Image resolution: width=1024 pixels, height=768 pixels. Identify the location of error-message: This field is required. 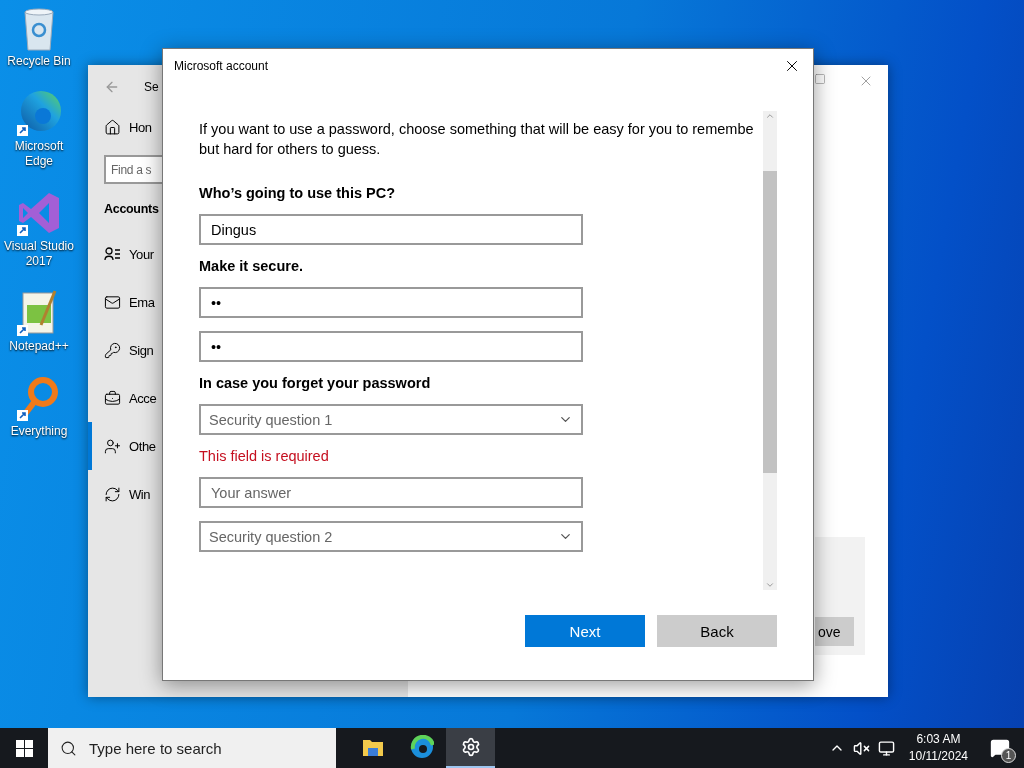
(264, 456).